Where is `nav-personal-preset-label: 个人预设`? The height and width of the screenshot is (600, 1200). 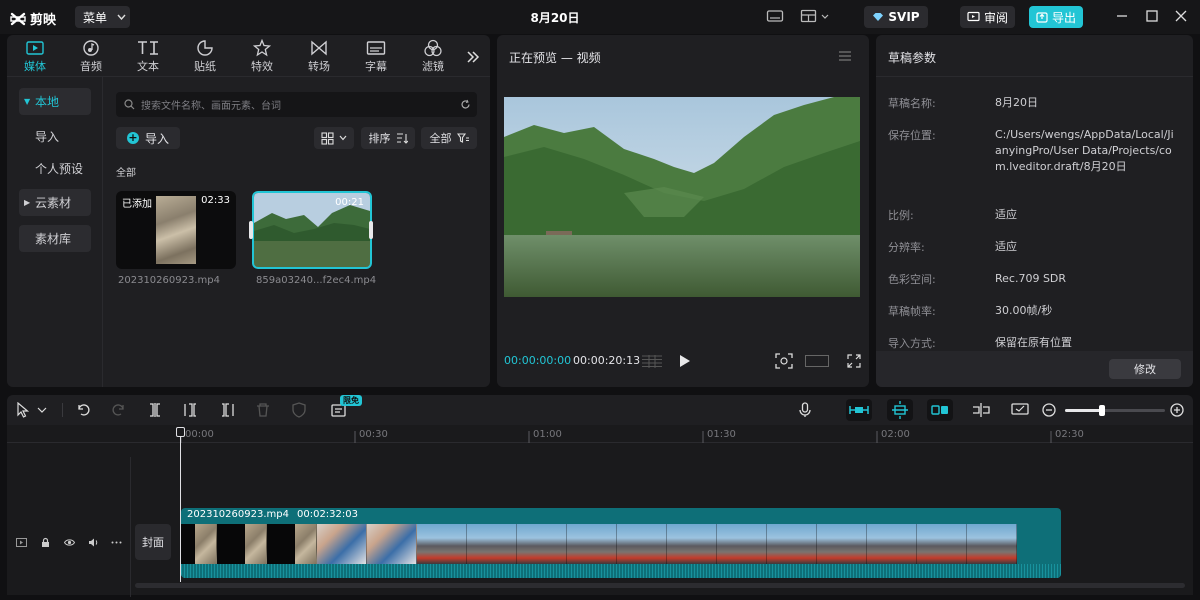 nav-personal-preset-label: 个人预设 is located at coordinates (59, 169).